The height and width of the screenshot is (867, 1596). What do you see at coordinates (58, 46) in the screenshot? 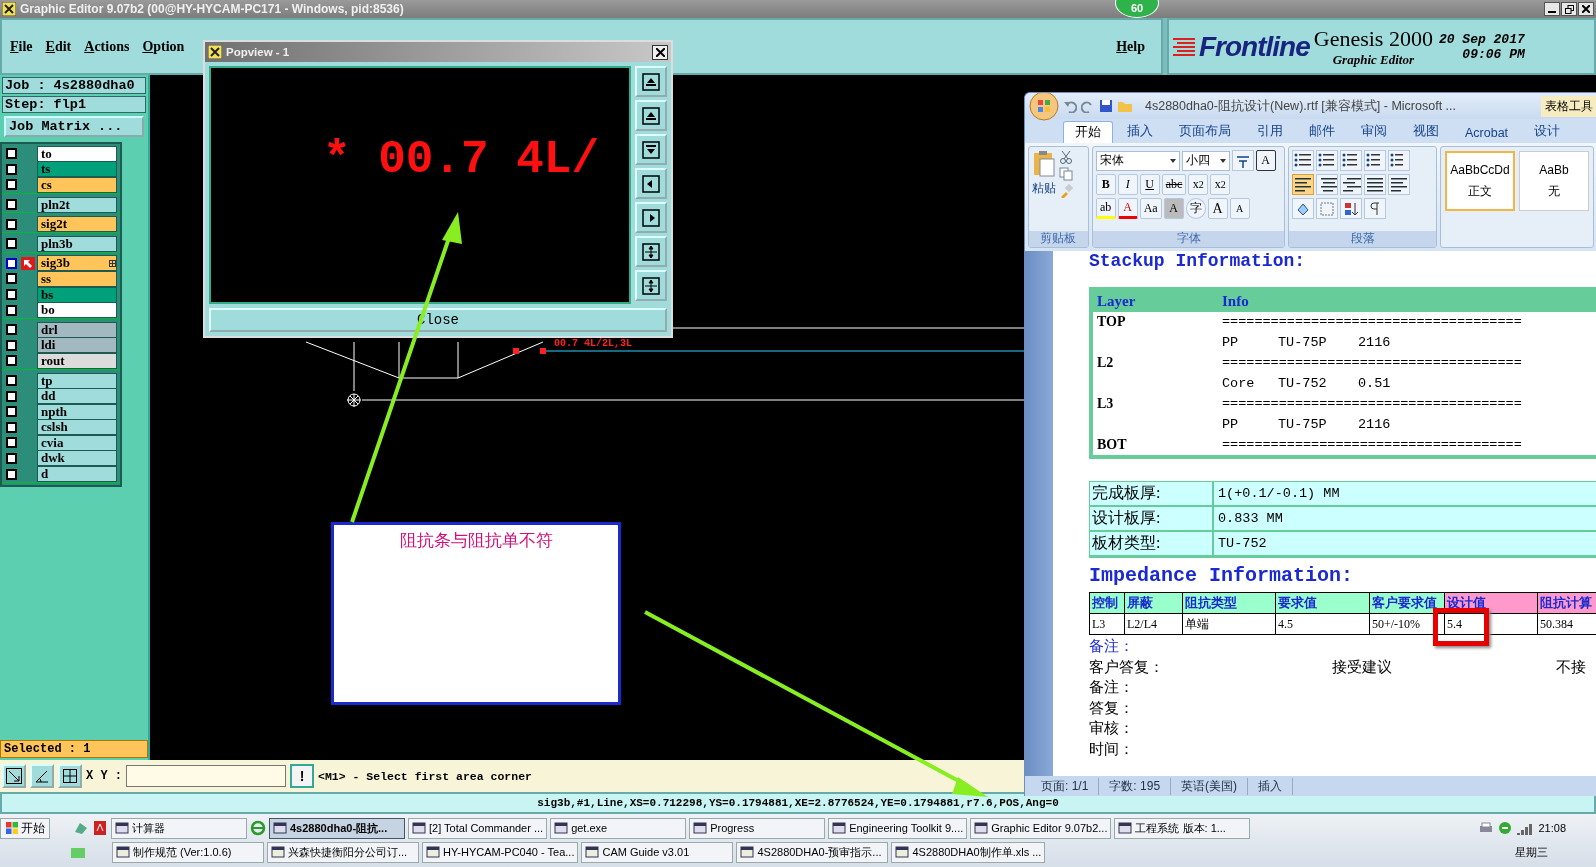
I see `menu-item: Edit` at bounding box center [58, 46].